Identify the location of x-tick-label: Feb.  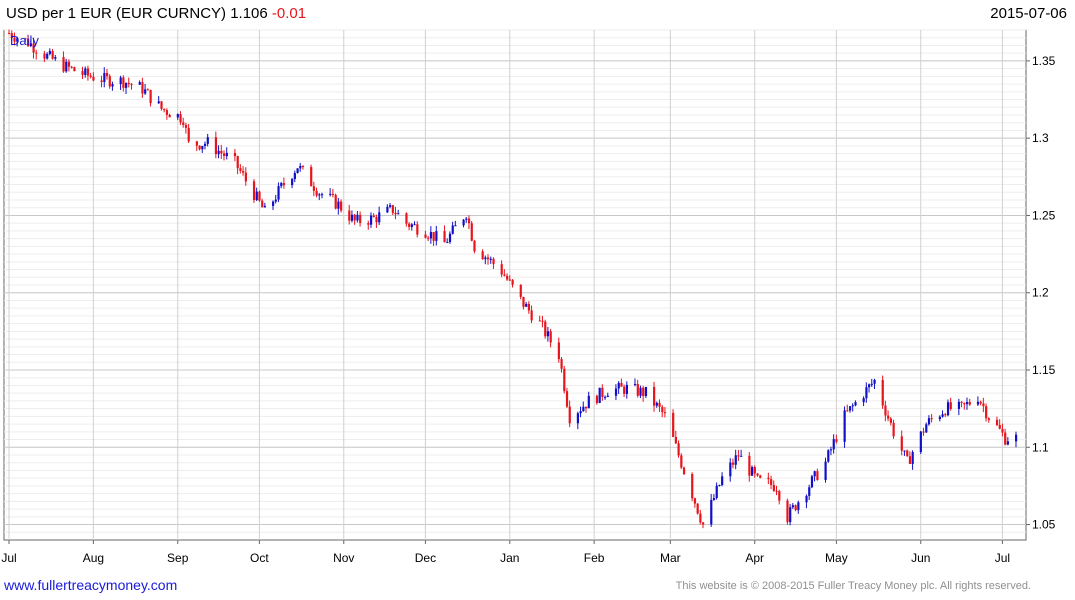
(594, 558).